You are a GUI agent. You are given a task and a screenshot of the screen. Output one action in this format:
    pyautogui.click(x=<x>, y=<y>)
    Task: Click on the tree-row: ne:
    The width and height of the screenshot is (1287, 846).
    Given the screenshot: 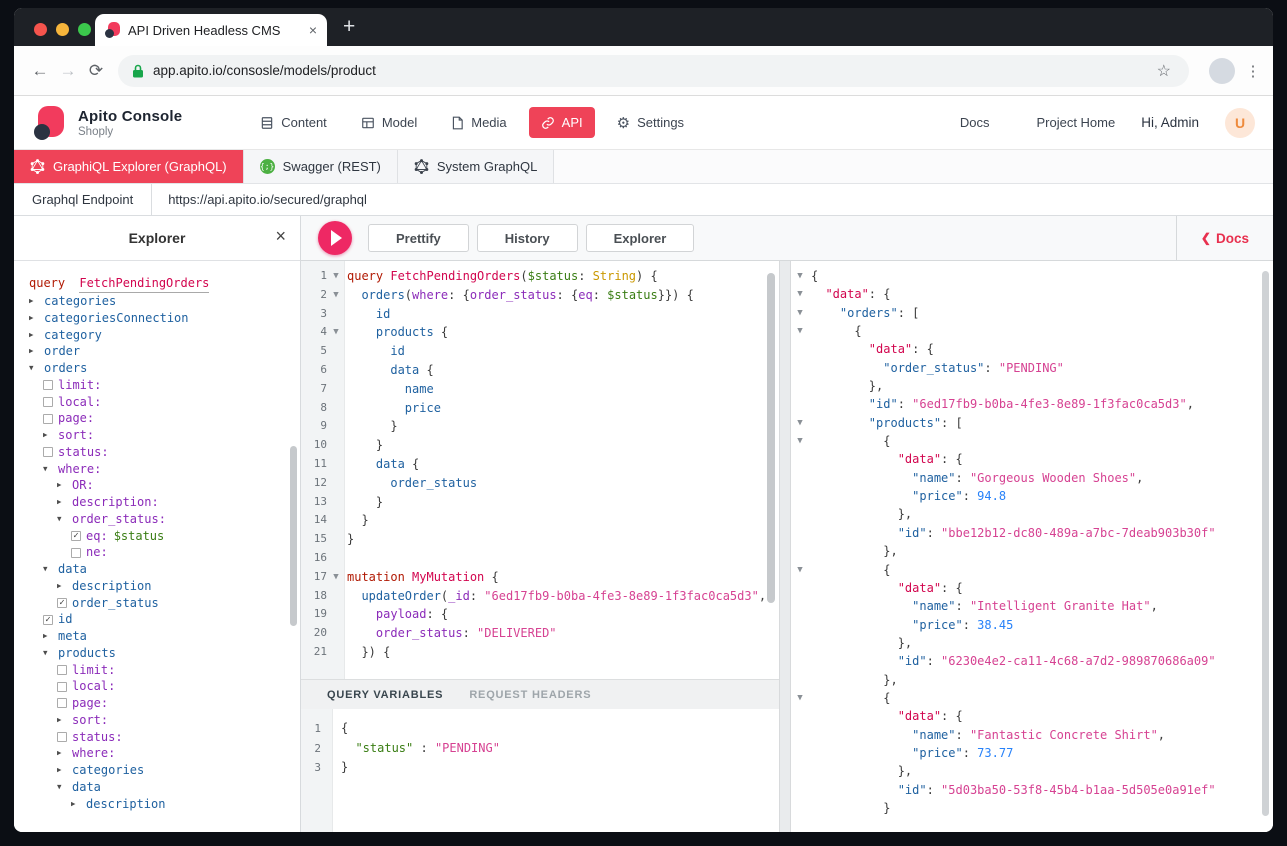 What is the action you would take?
    pyautogui.click(x=157, y=552)
    